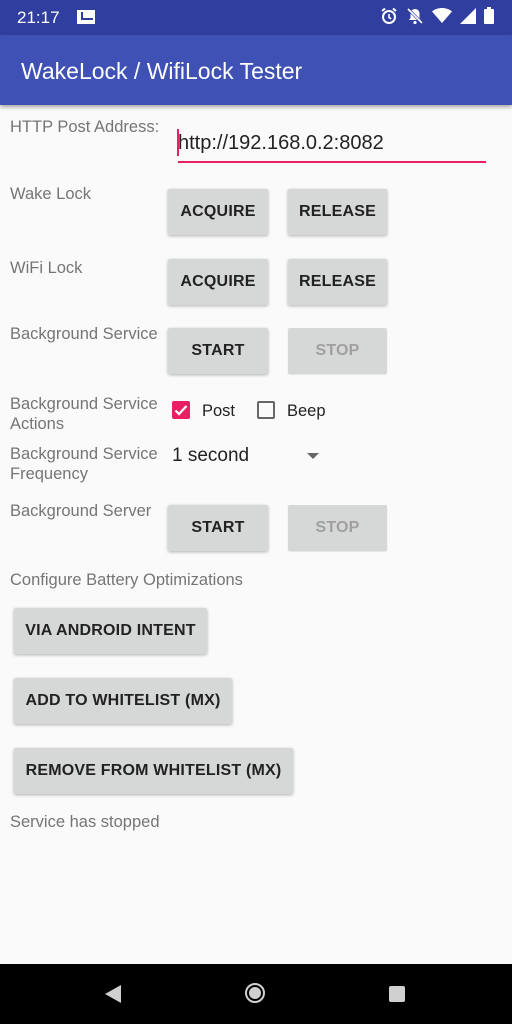  Describe the element at coordinates (110, 631) in the screenshot. I see `via-android-intent-button: VIA ANDROID INTENT` at that location.